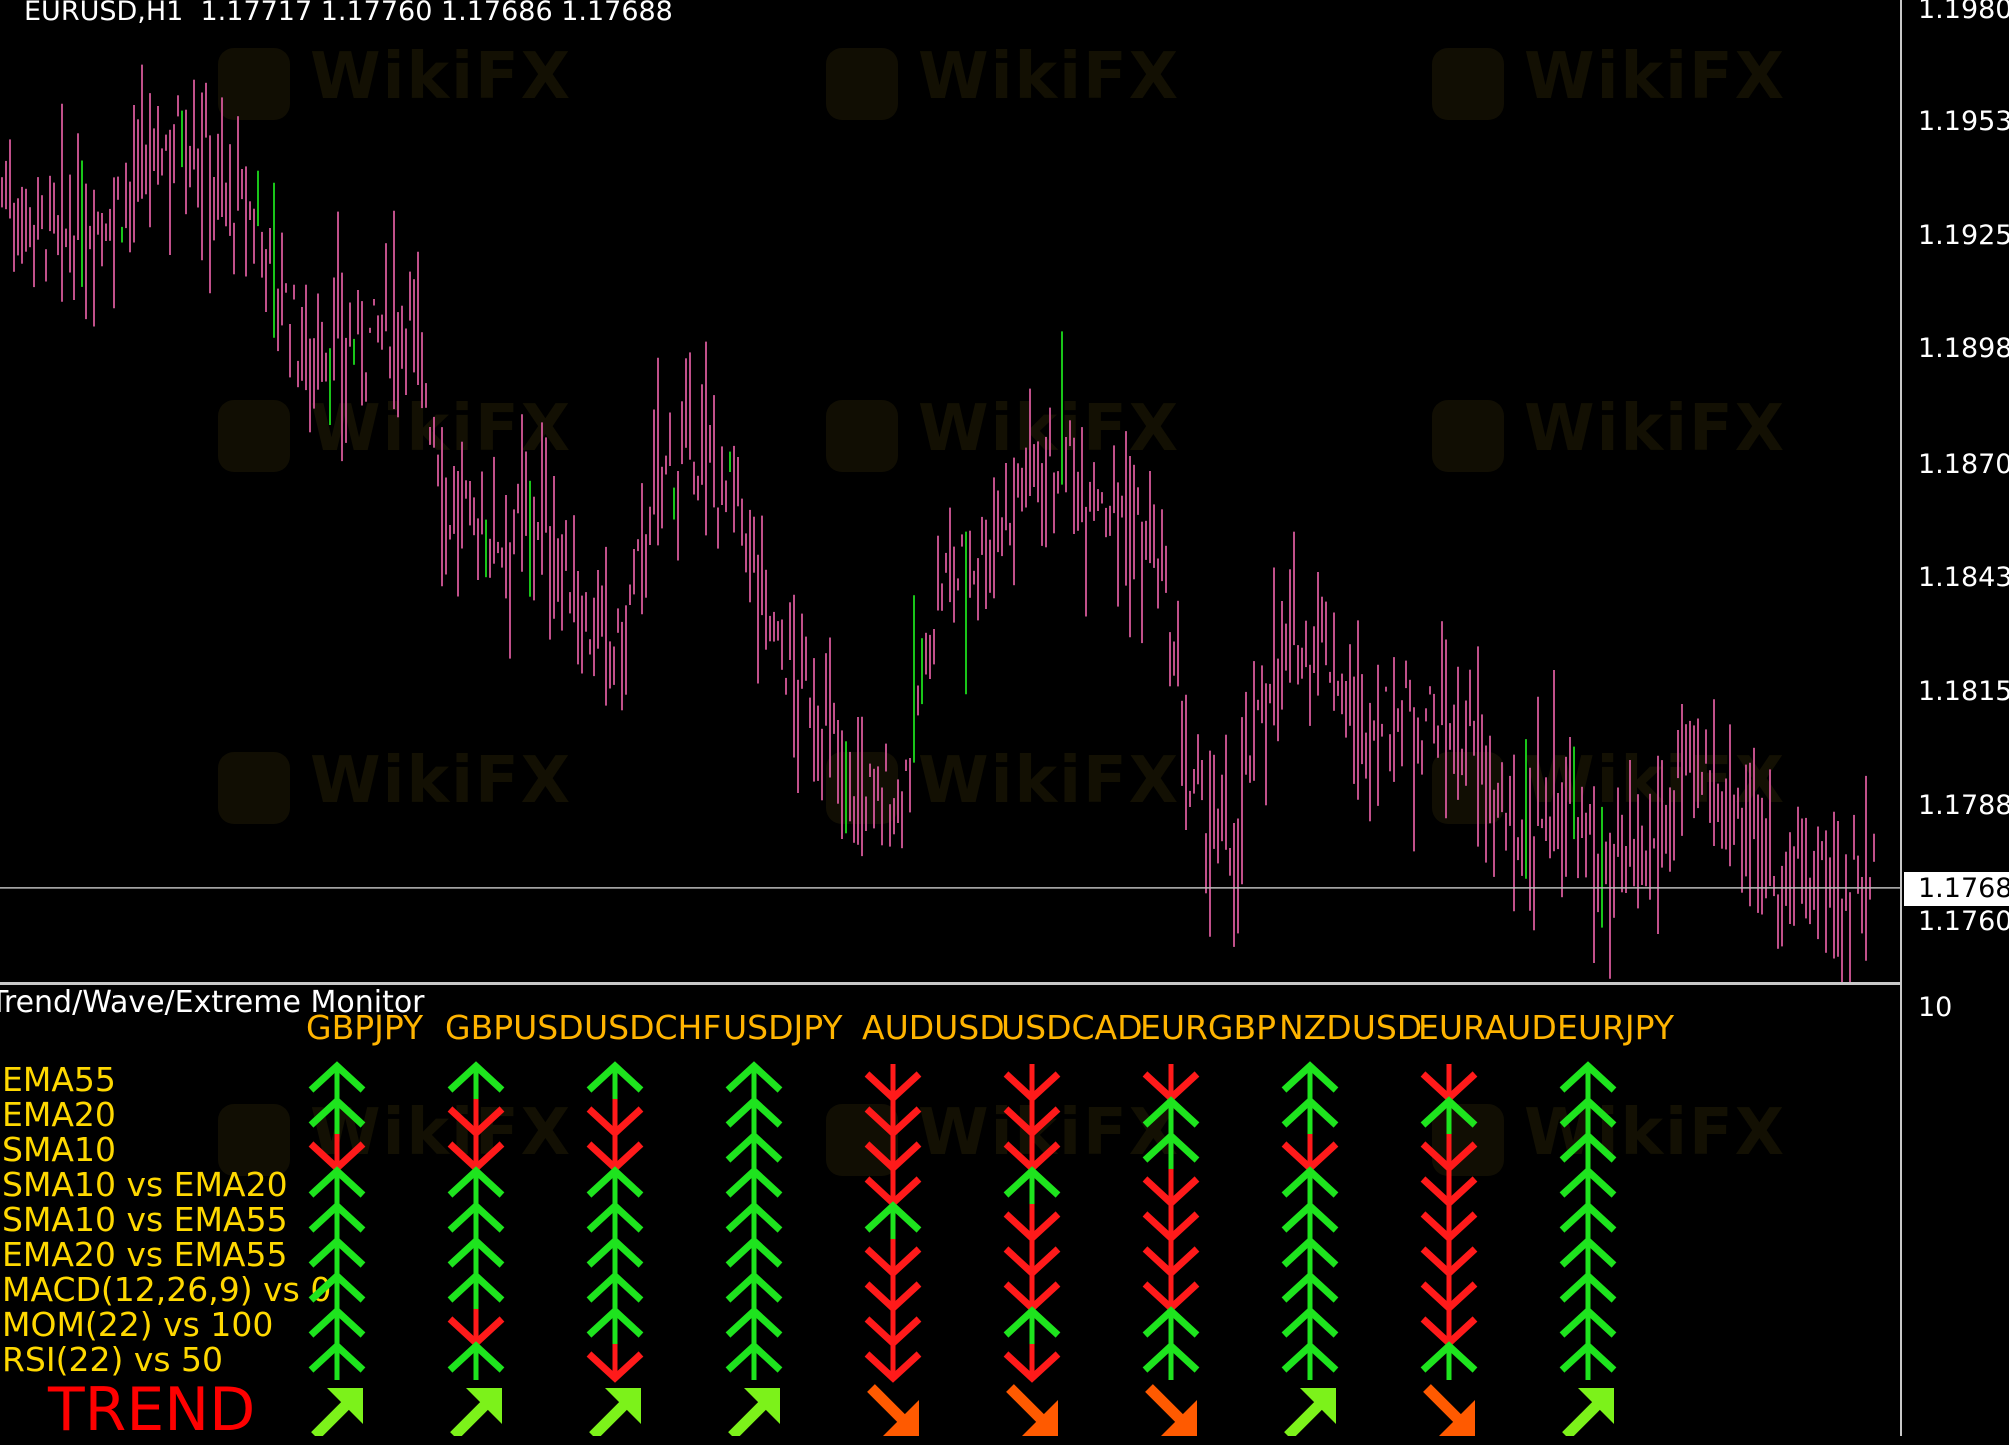 This screenshot has height=1445, width=2009. Describe the element at coordinates (754, 1412) in the screenshot. I see `trend-up-arrow-icon-usdjpy` at that location.